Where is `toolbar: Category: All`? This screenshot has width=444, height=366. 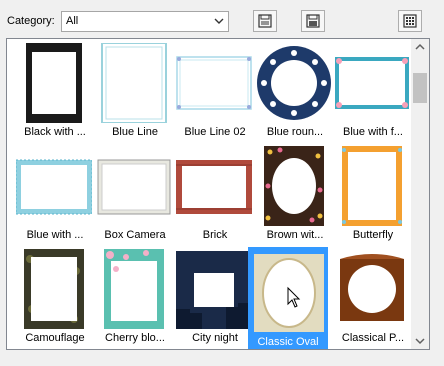 toolbar: Category: All is located at coordinates (222, 19).